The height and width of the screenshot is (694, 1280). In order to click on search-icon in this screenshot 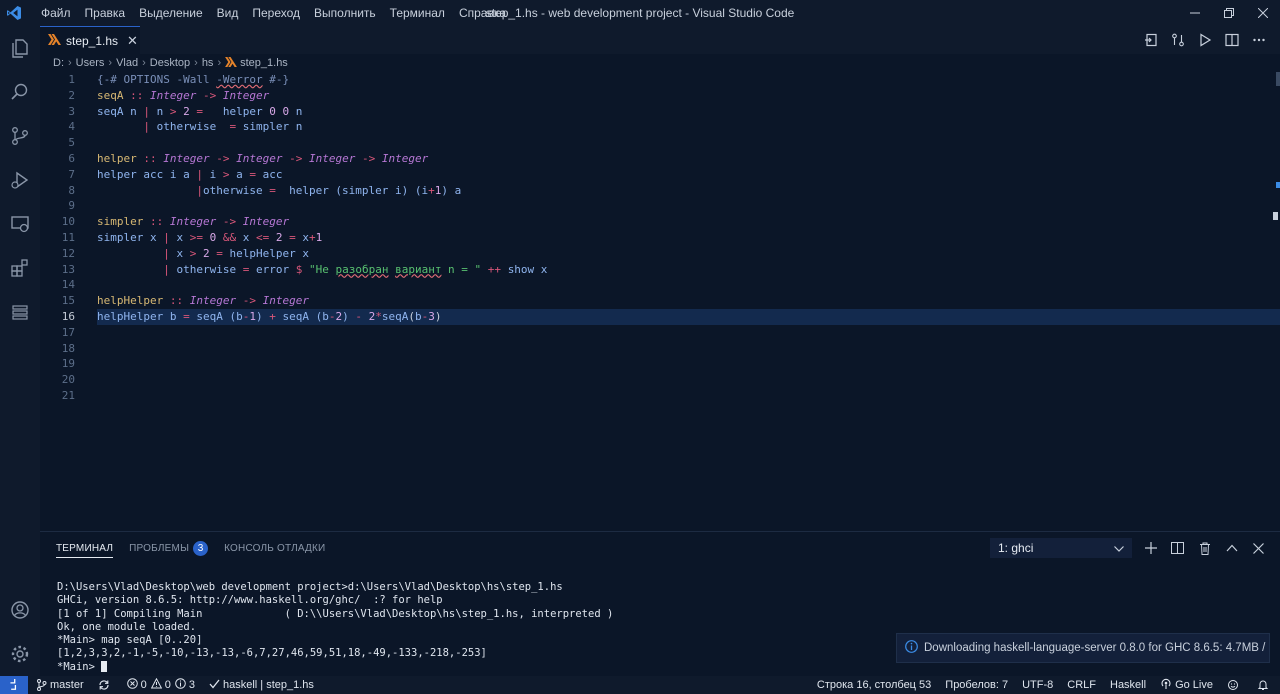, I will do `click(20, 92)`.